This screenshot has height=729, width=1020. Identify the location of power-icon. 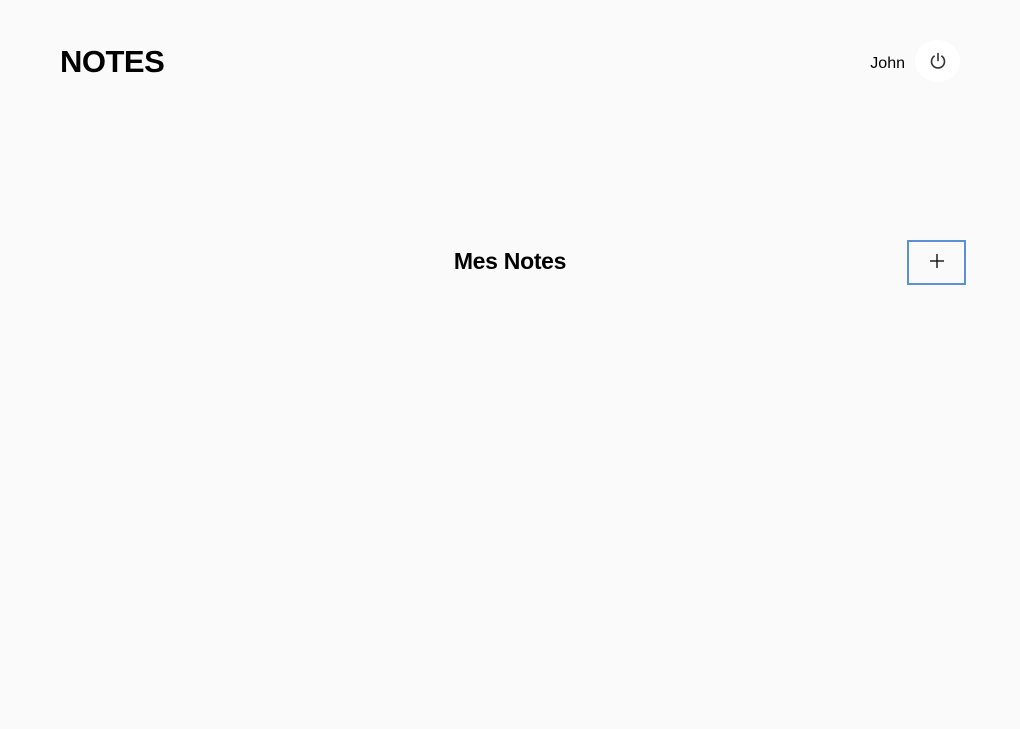
(938, 61).